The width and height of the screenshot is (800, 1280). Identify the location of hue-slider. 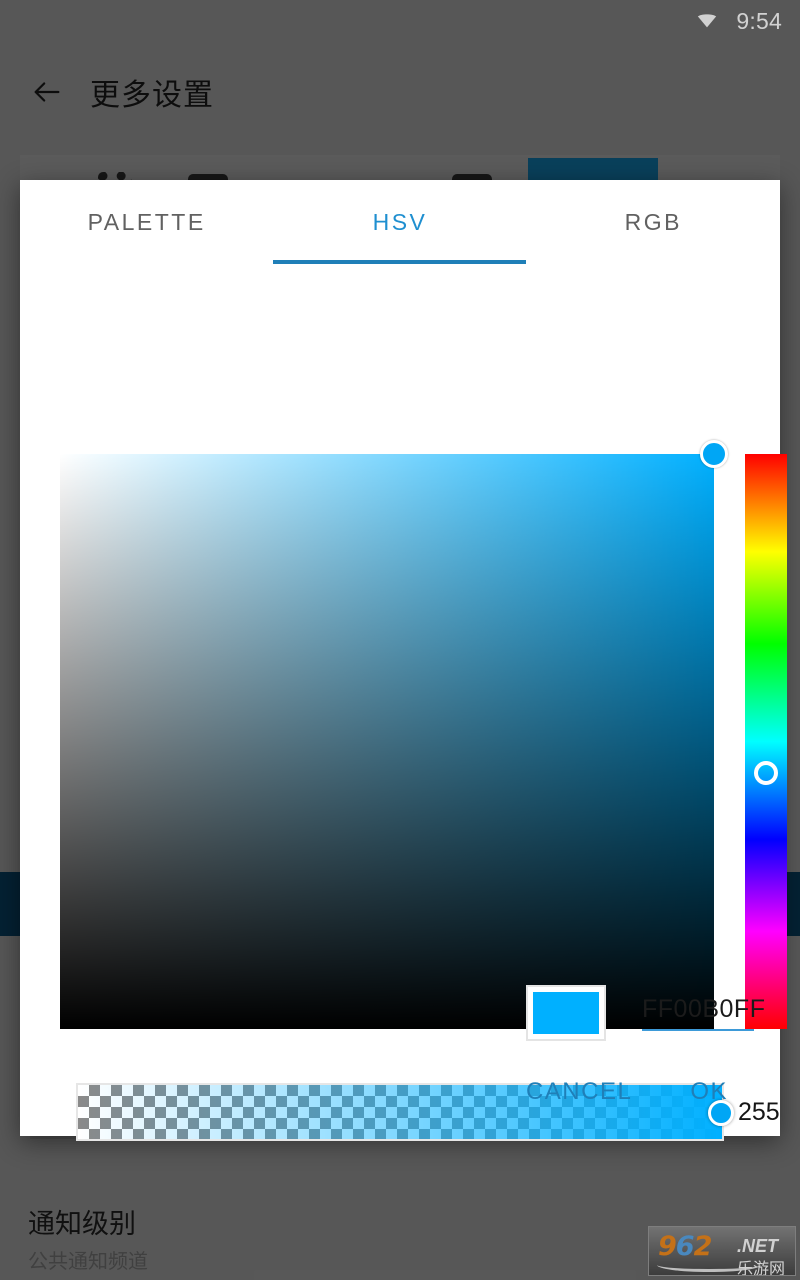
(766, 741).